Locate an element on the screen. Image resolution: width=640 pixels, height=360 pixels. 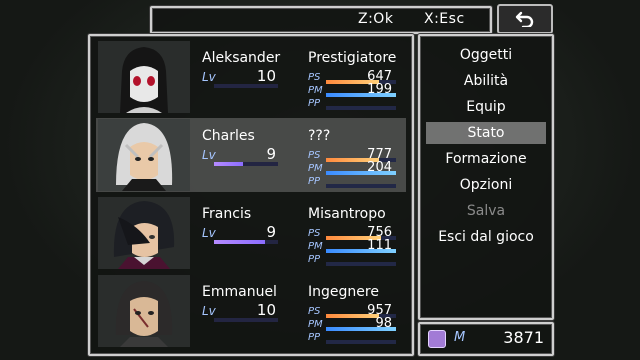
party-member-emmanuel: Emmanuel Lv 10 Ingegnere PS 957 PM 98 PP is located at coordinates (251, 311).